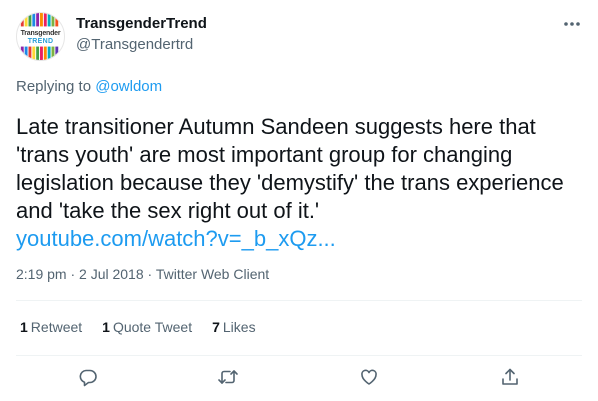 This screenshot has width=598, height=401. Describe the element at coordinates (216, 327) in the screenshot. I see `likes-count: 7` at that location.